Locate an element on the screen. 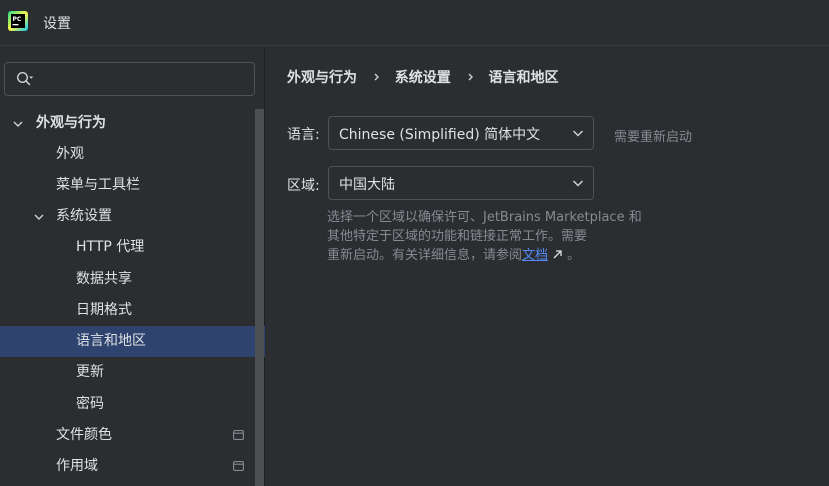  search-icon is located at coordinates (25, 79).